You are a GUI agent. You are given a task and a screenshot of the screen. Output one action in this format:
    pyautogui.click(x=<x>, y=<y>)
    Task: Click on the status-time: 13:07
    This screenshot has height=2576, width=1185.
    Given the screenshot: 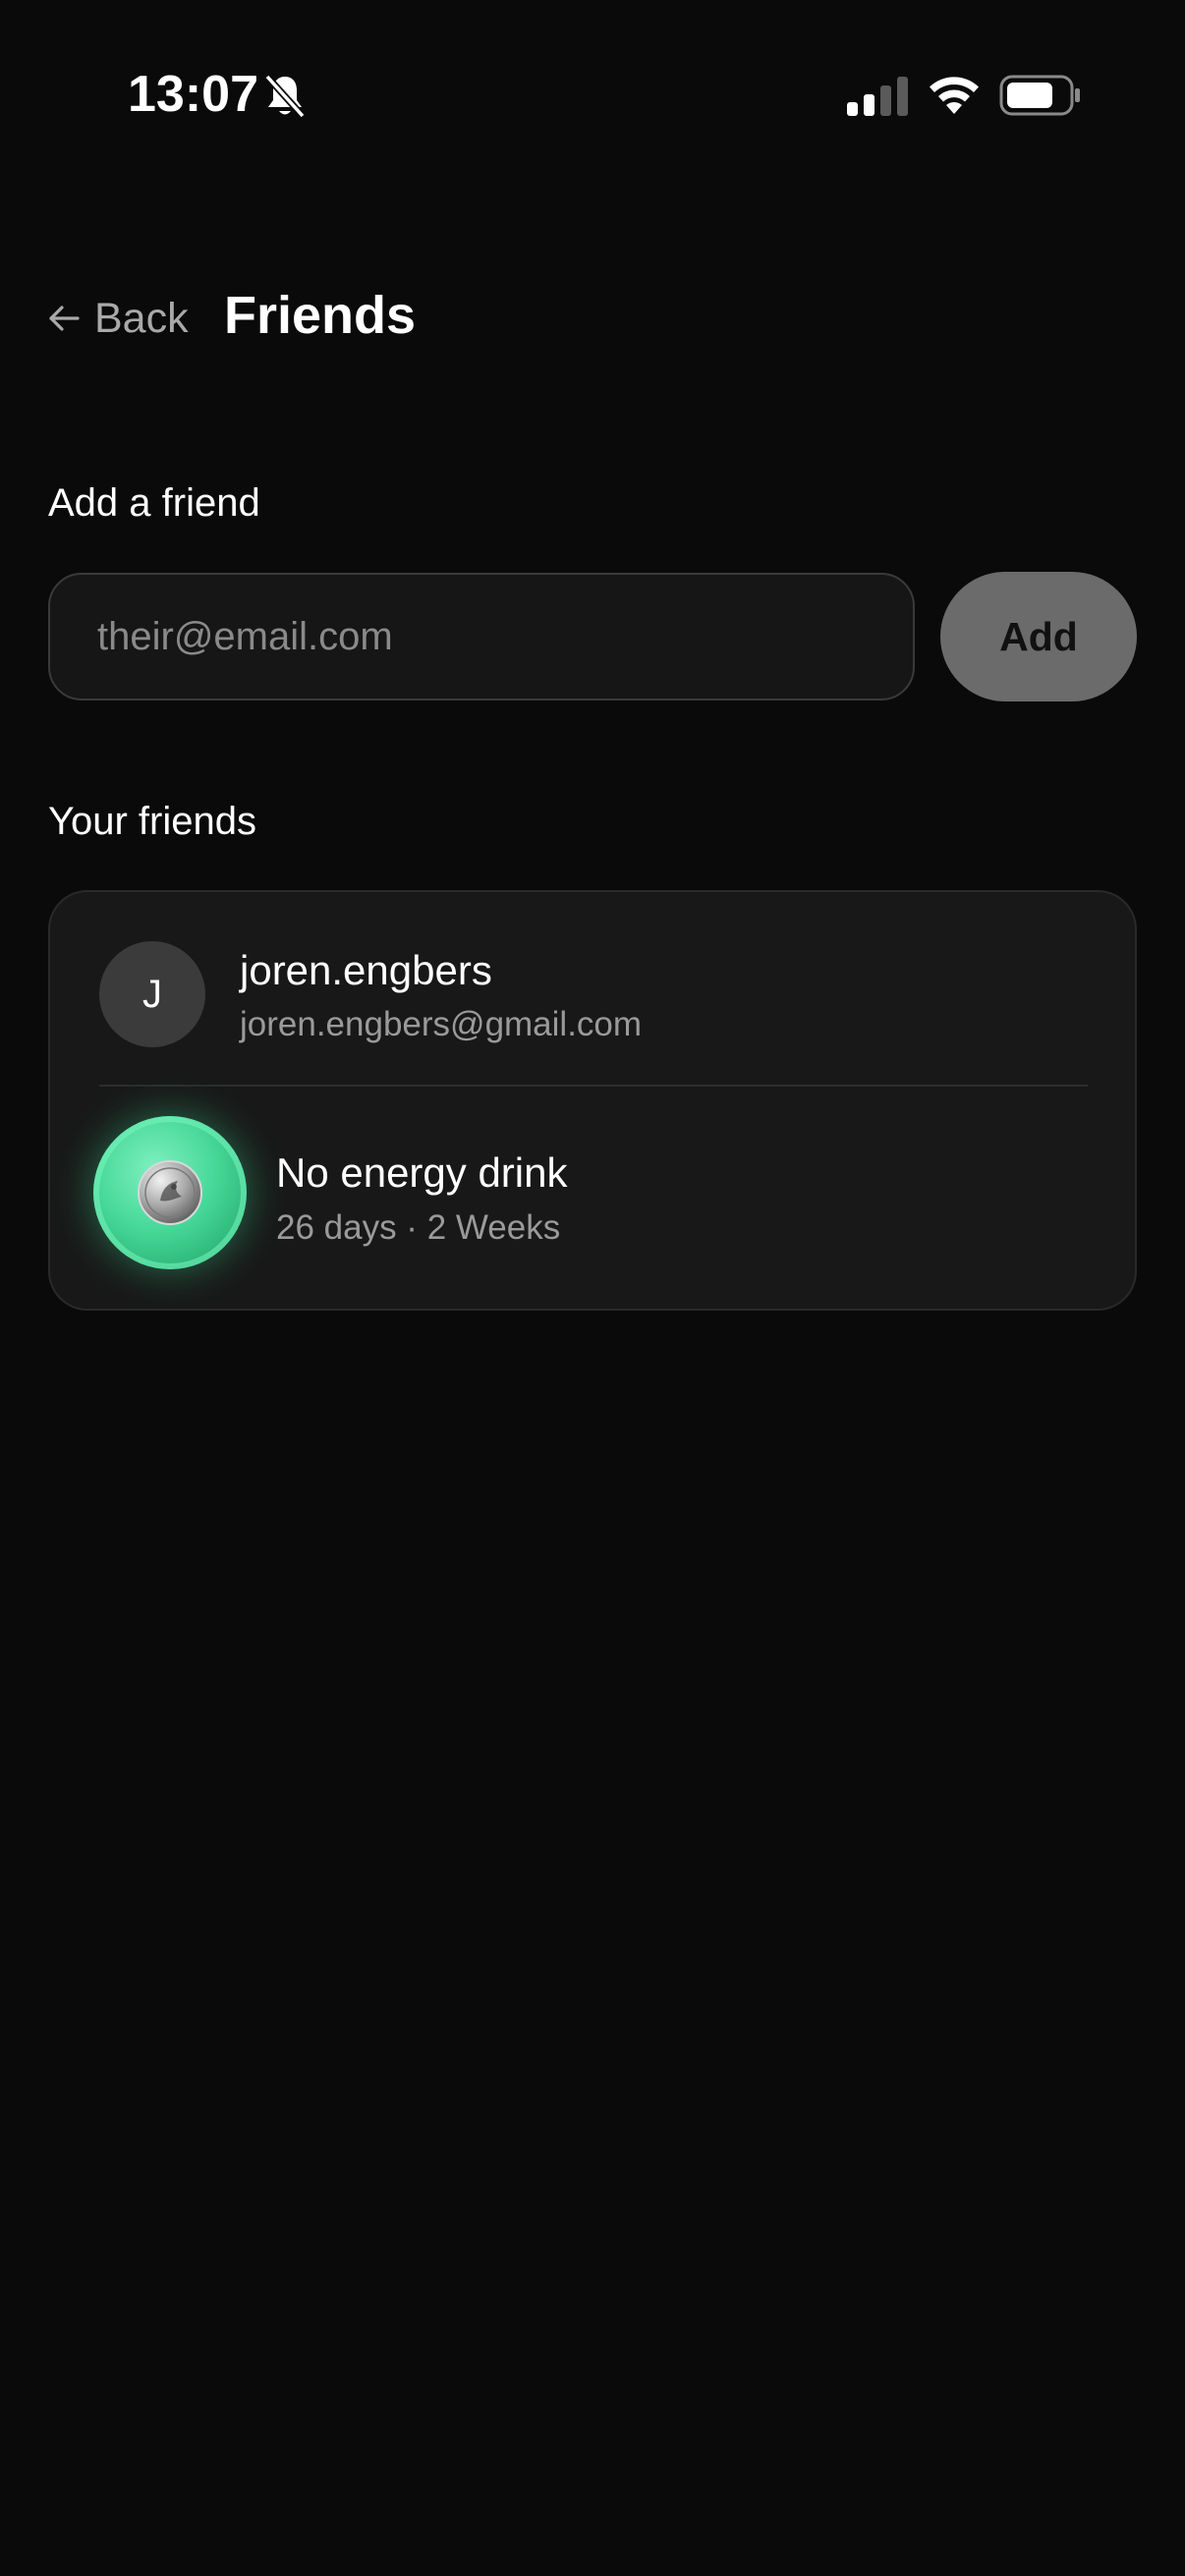 What is the action you would take?
    pyautogui.click(x=193, y=94)
    